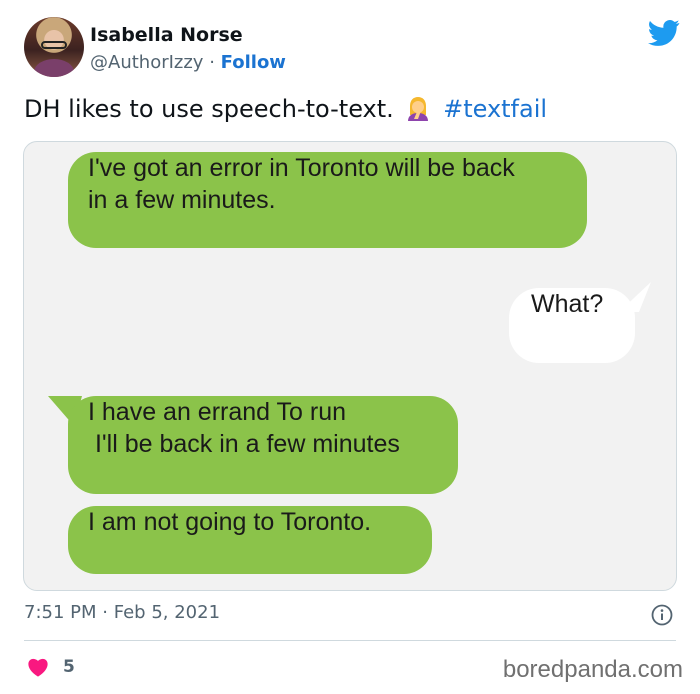 The width and height of the screenshot is (700, 694). I want to click on author-handle-row: @AuthorIzzy · Follow, so click(188, 62).